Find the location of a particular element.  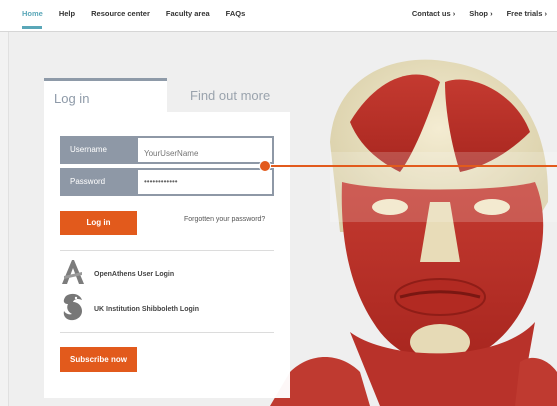

openathens-login: OpenAthens User Login is located at coordinates (117, 274).